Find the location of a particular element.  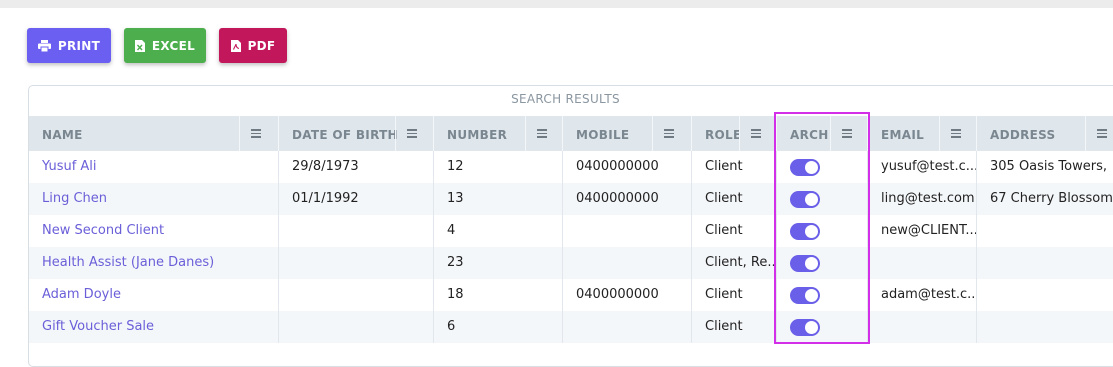

pdf-button-label: PDF is located at coordinates (261, 45).